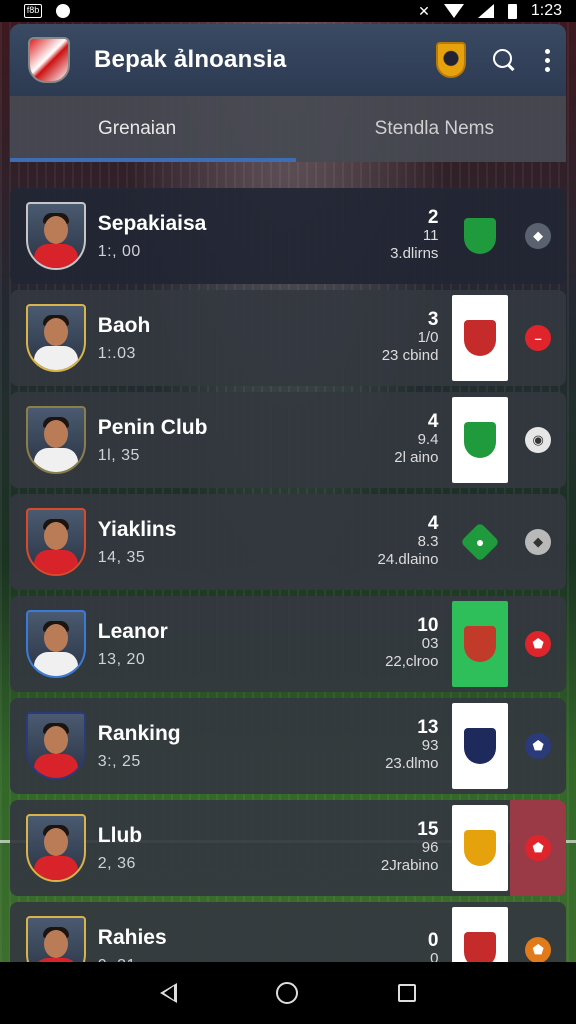 The height and width of the screenshot is (1024, 576). What do you see at coordinates (288, 644) in the screenshot?
I see `list-item: Leanor 13, 20 10 03 22,clroo ⬟` at bounding box center [288, 644].